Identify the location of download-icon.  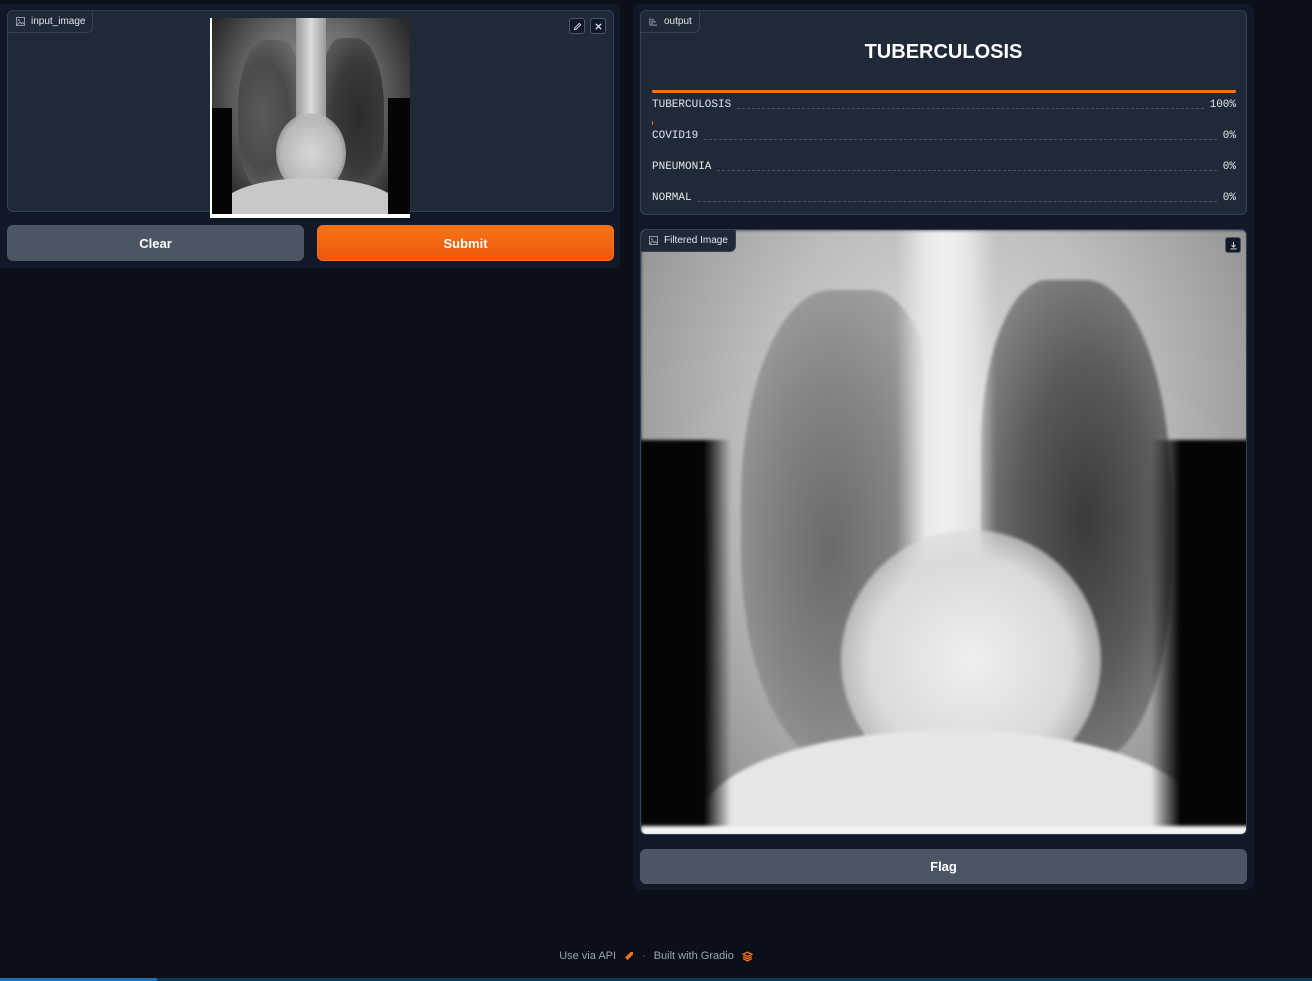
(1233, 245).